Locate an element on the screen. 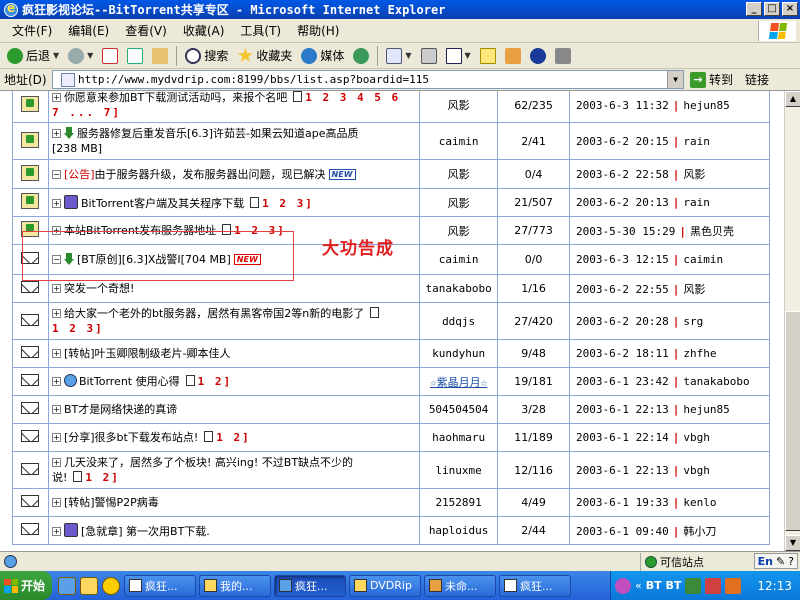  author-link: ☆紫晶月月☆ is located at coordinates (459, 381).